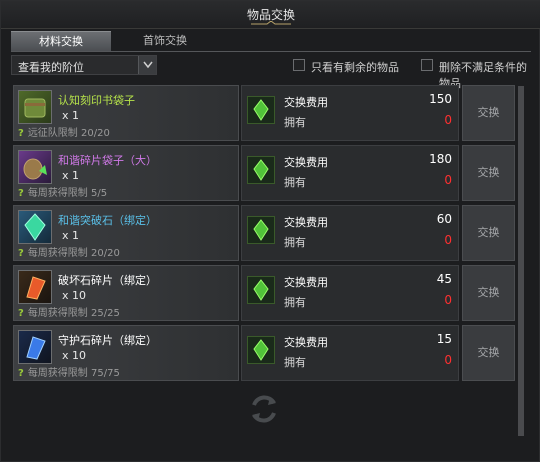 This screenshot has height=462, width=540. I want to click on scrollbar, so click(521, 261).